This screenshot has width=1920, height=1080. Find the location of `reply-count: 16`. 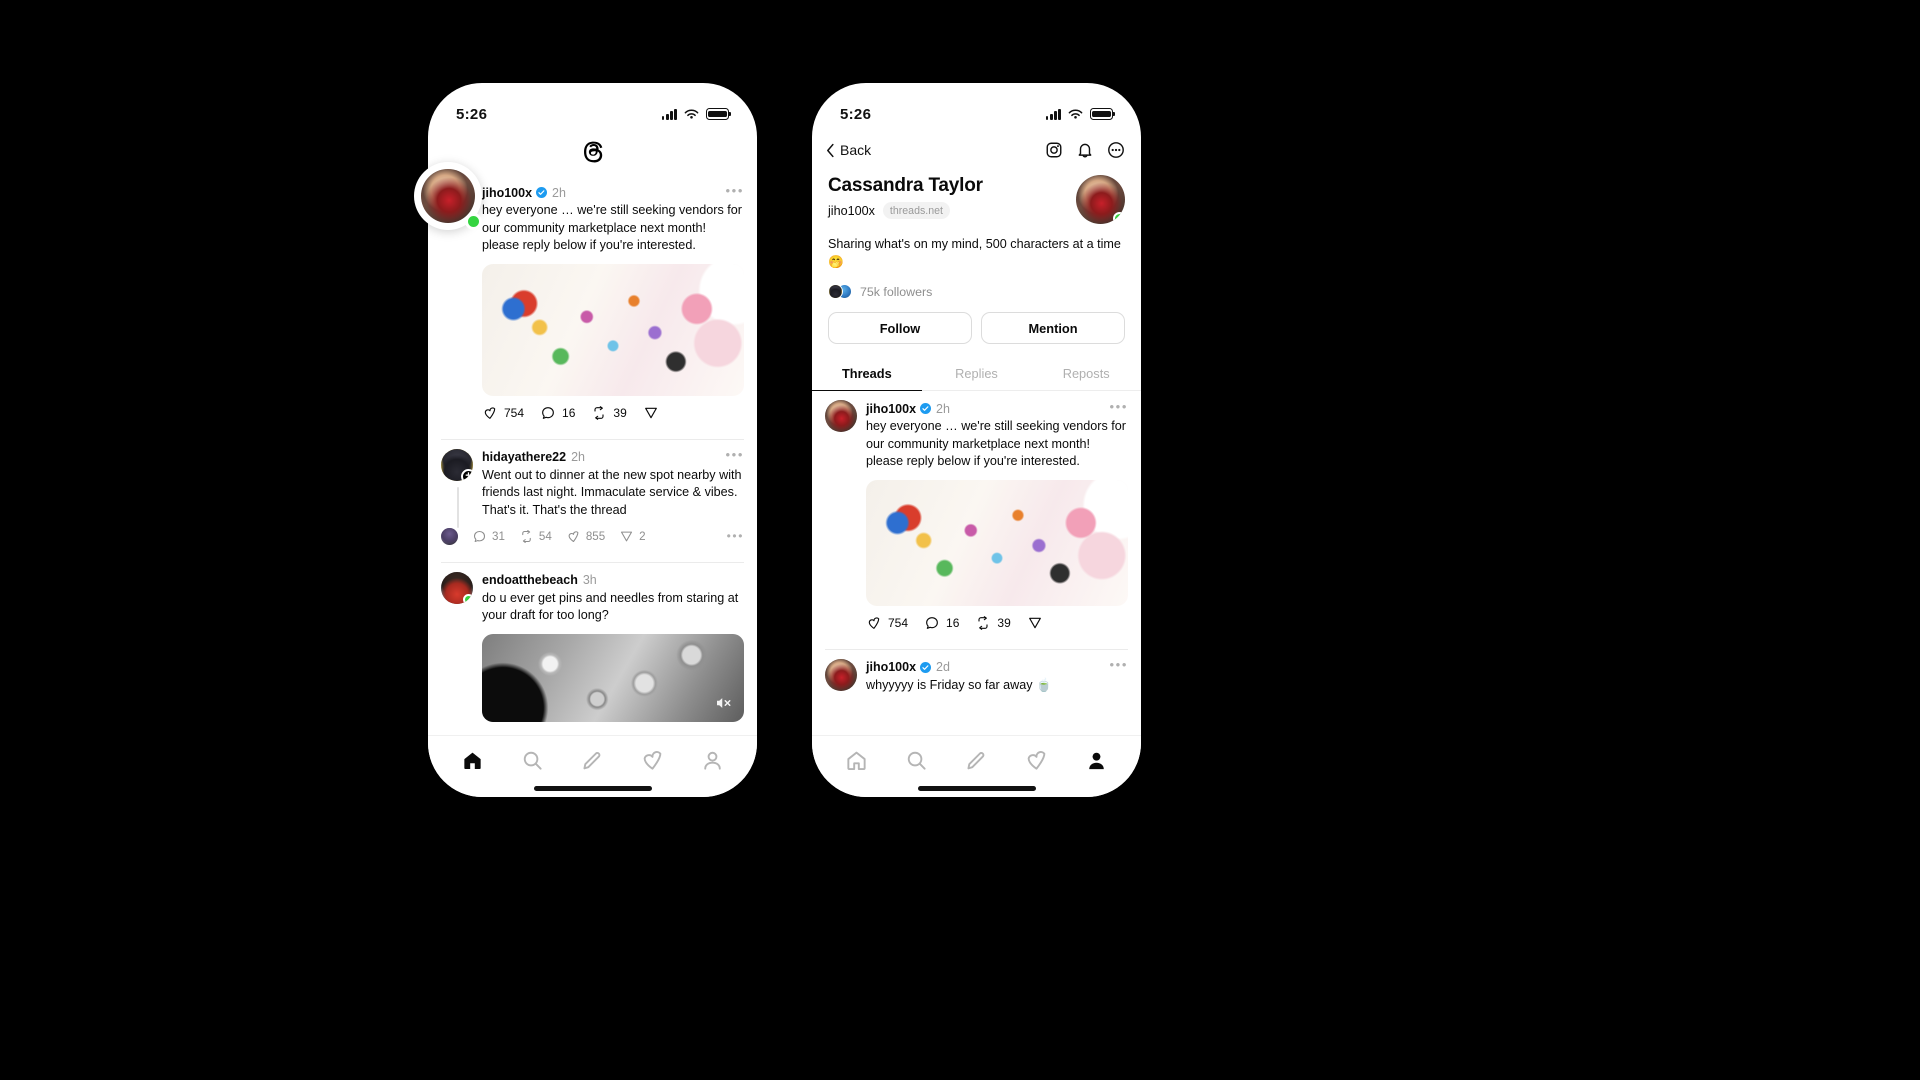

reply-count: 16 is located at coordinates (569, 412).